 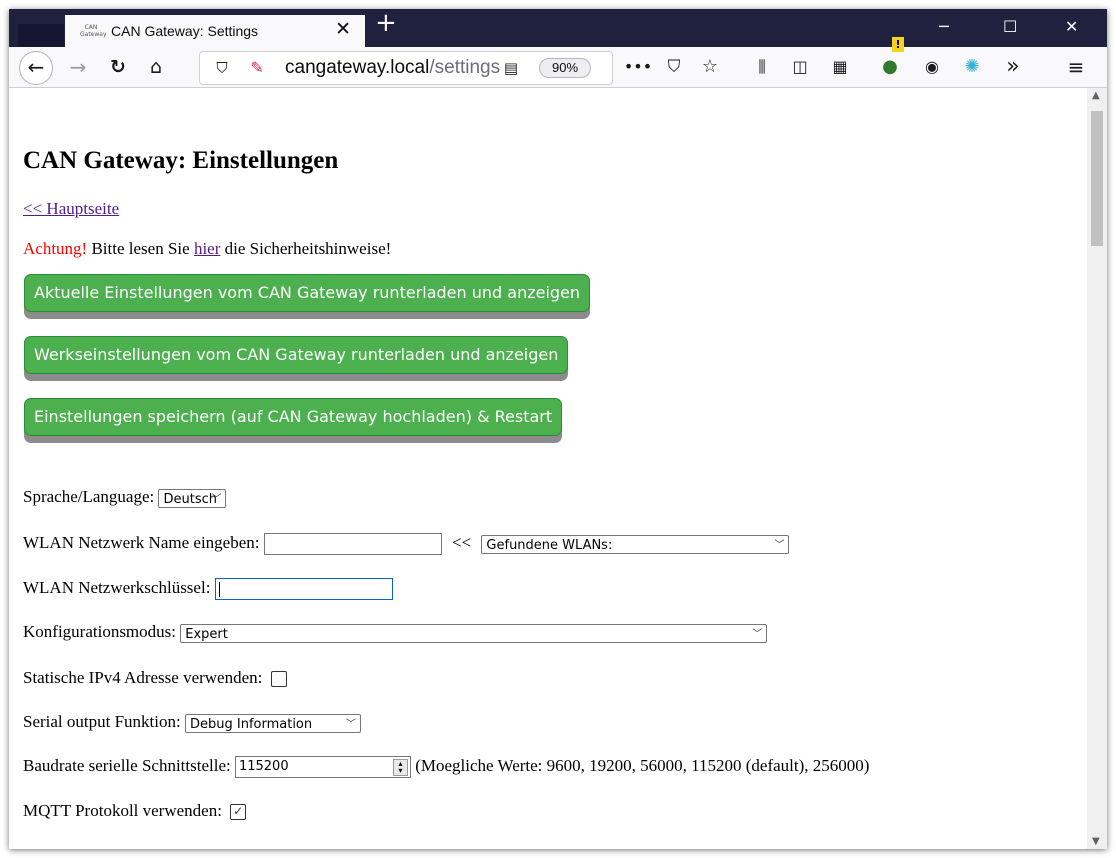 I want to click on url-bar: ⛉ ✎ cangateway.local/settings ▤ 90%, so click(x=406, y=68).